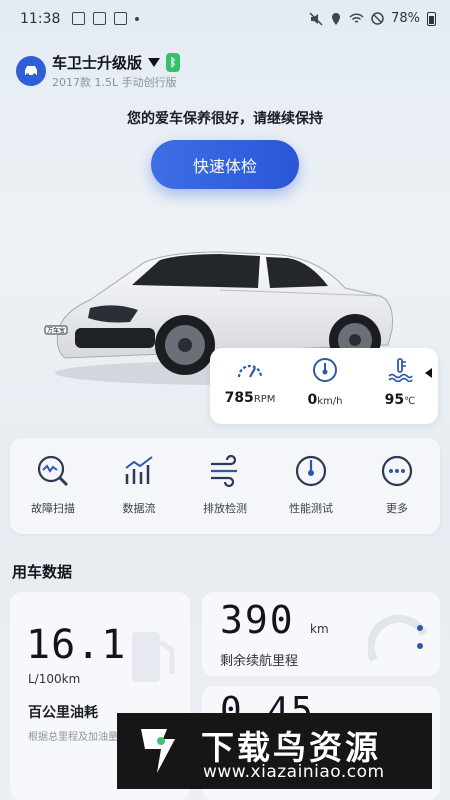 The width and height of the screenshot is (450, 800). I want to click on coolant-value: 95, so click(394, 400).